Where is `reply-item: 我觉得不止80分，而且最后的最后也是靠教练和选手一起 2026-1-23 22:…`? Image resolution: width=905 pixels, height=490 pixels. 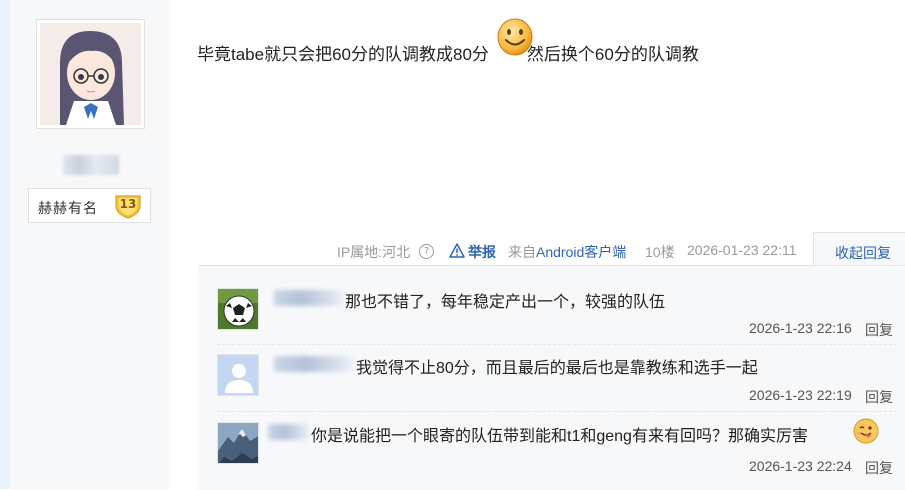 reply-item: 我觉得不止80分，而且最后的最后也是靠教练和选手一起 2026-1-23 22:… is located at coordinates (551, 368).